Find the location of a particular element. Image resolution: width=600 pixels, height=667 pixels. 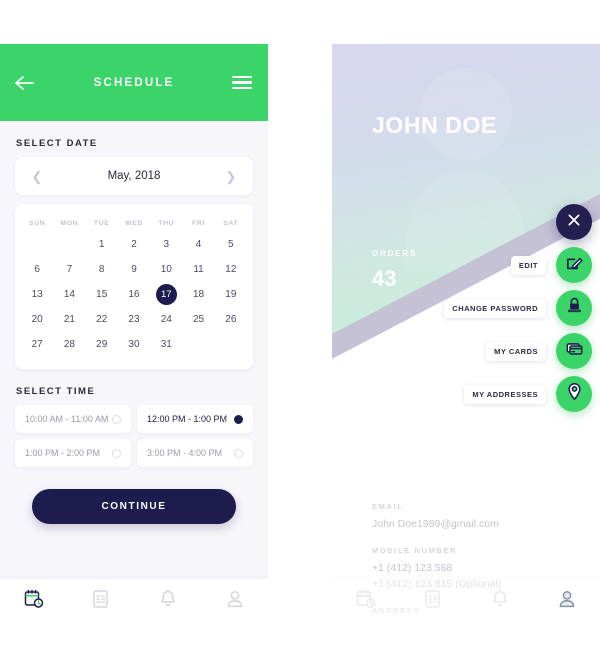

fab-action-row: MY CARDS is located at coordinates (539, 351).